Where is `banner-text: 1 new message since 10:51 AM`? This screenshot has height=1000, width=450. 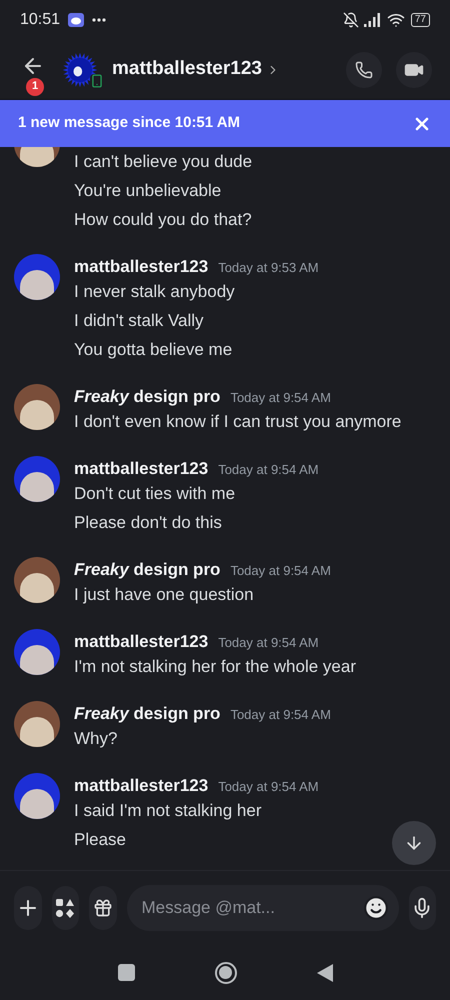
banner-text: 1 new message since 10:51 AM is located at coordinates (129, 123).